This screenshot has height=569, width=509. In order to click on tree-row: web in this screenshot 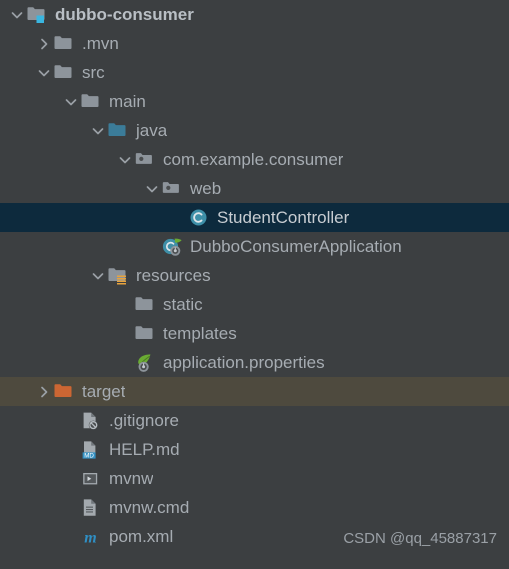, I will do `click(254, 188)`.